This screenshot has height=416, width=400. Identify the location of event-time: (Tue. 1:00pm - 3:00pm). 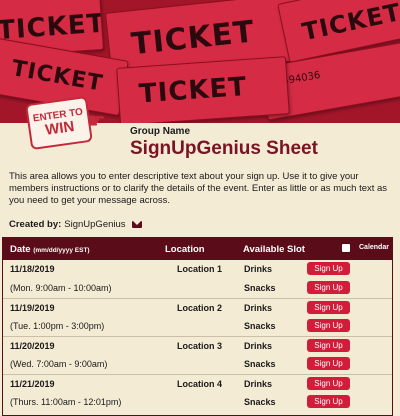
(57, 326).